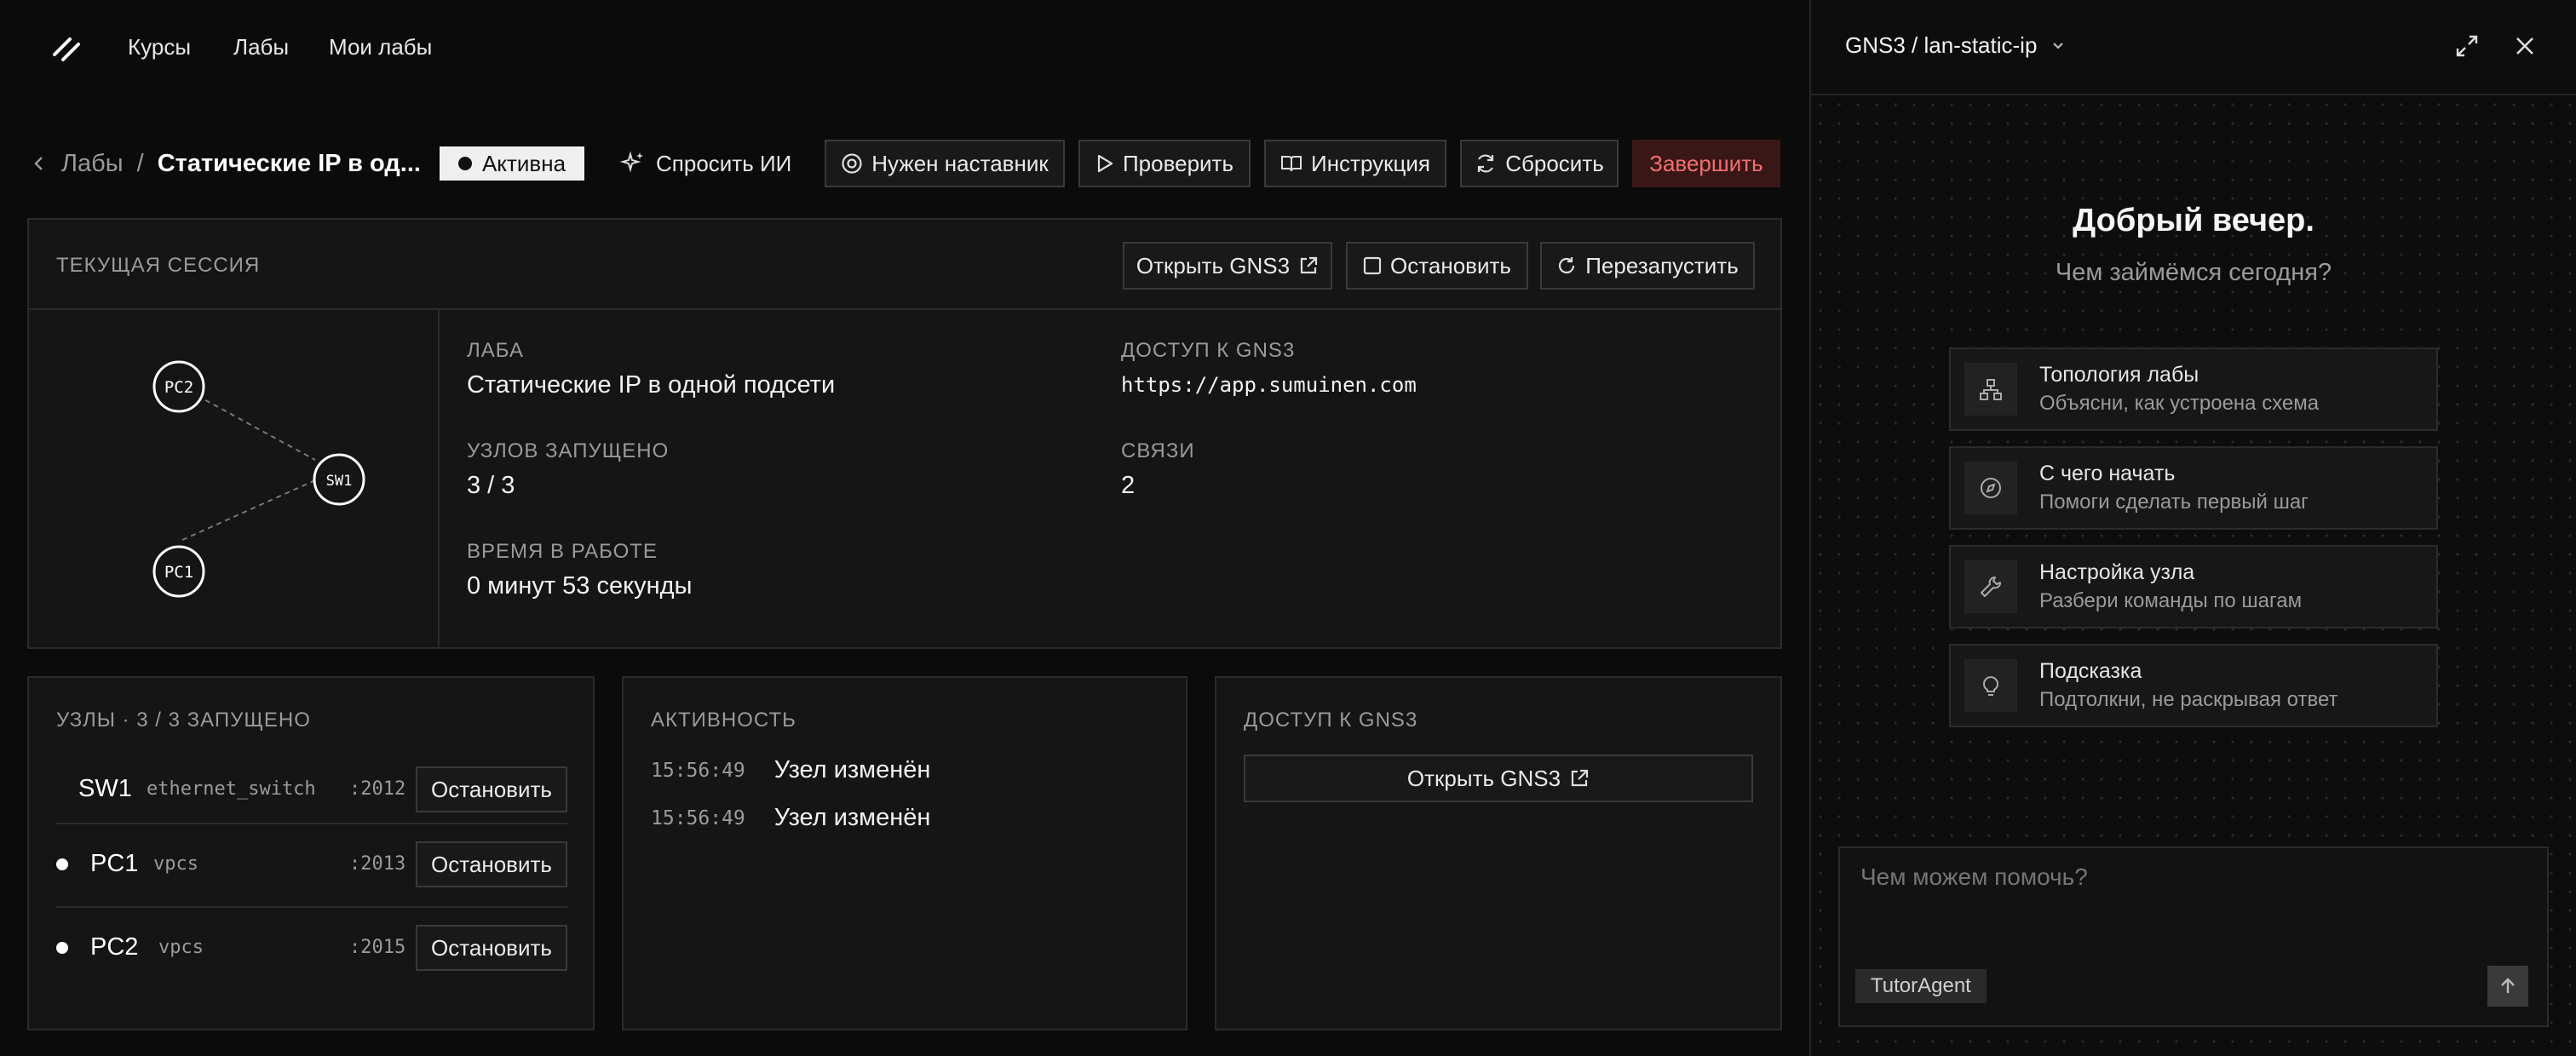 The height and width of the screenshot is (1056, 2576). I want to click on stop-square-icon, so click(1373, 265).